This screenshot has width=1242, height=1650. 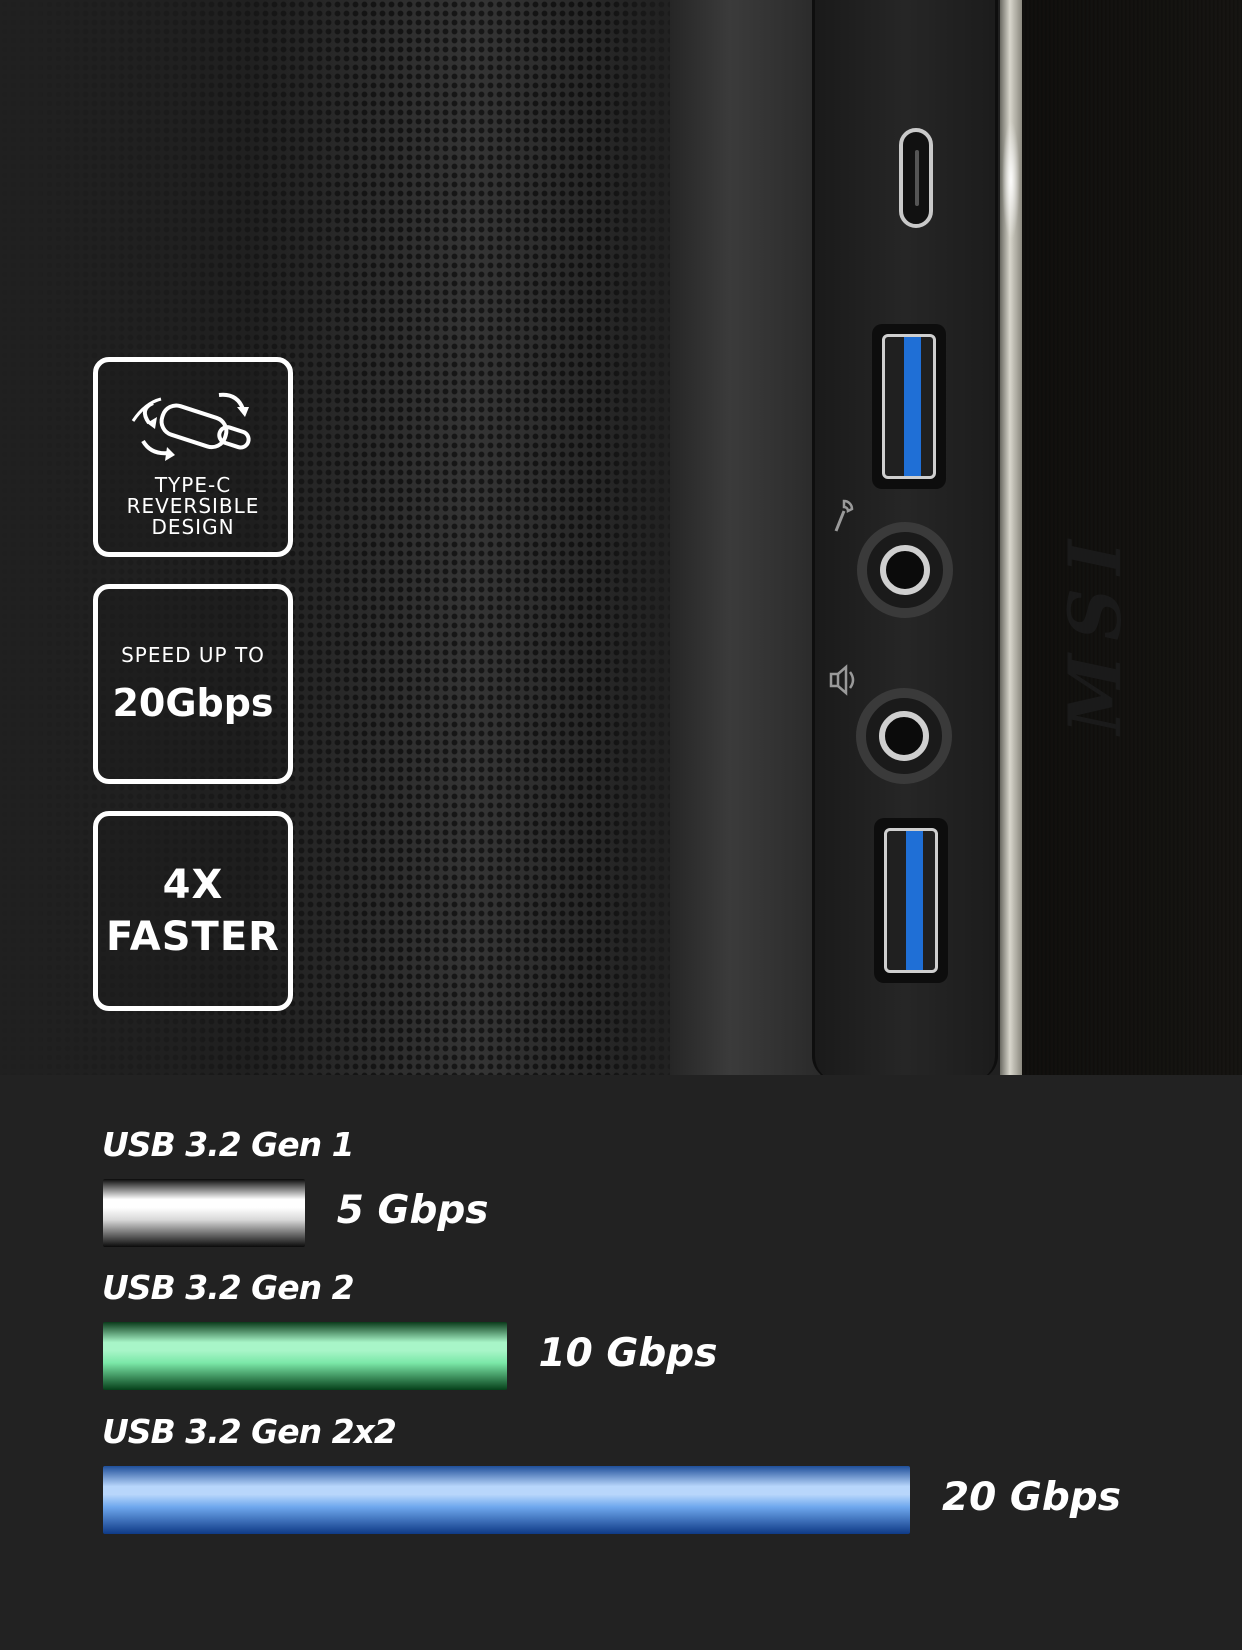 I want to click on category-label: USB 3.2 Gen 1, so click(x=228, y=1144).